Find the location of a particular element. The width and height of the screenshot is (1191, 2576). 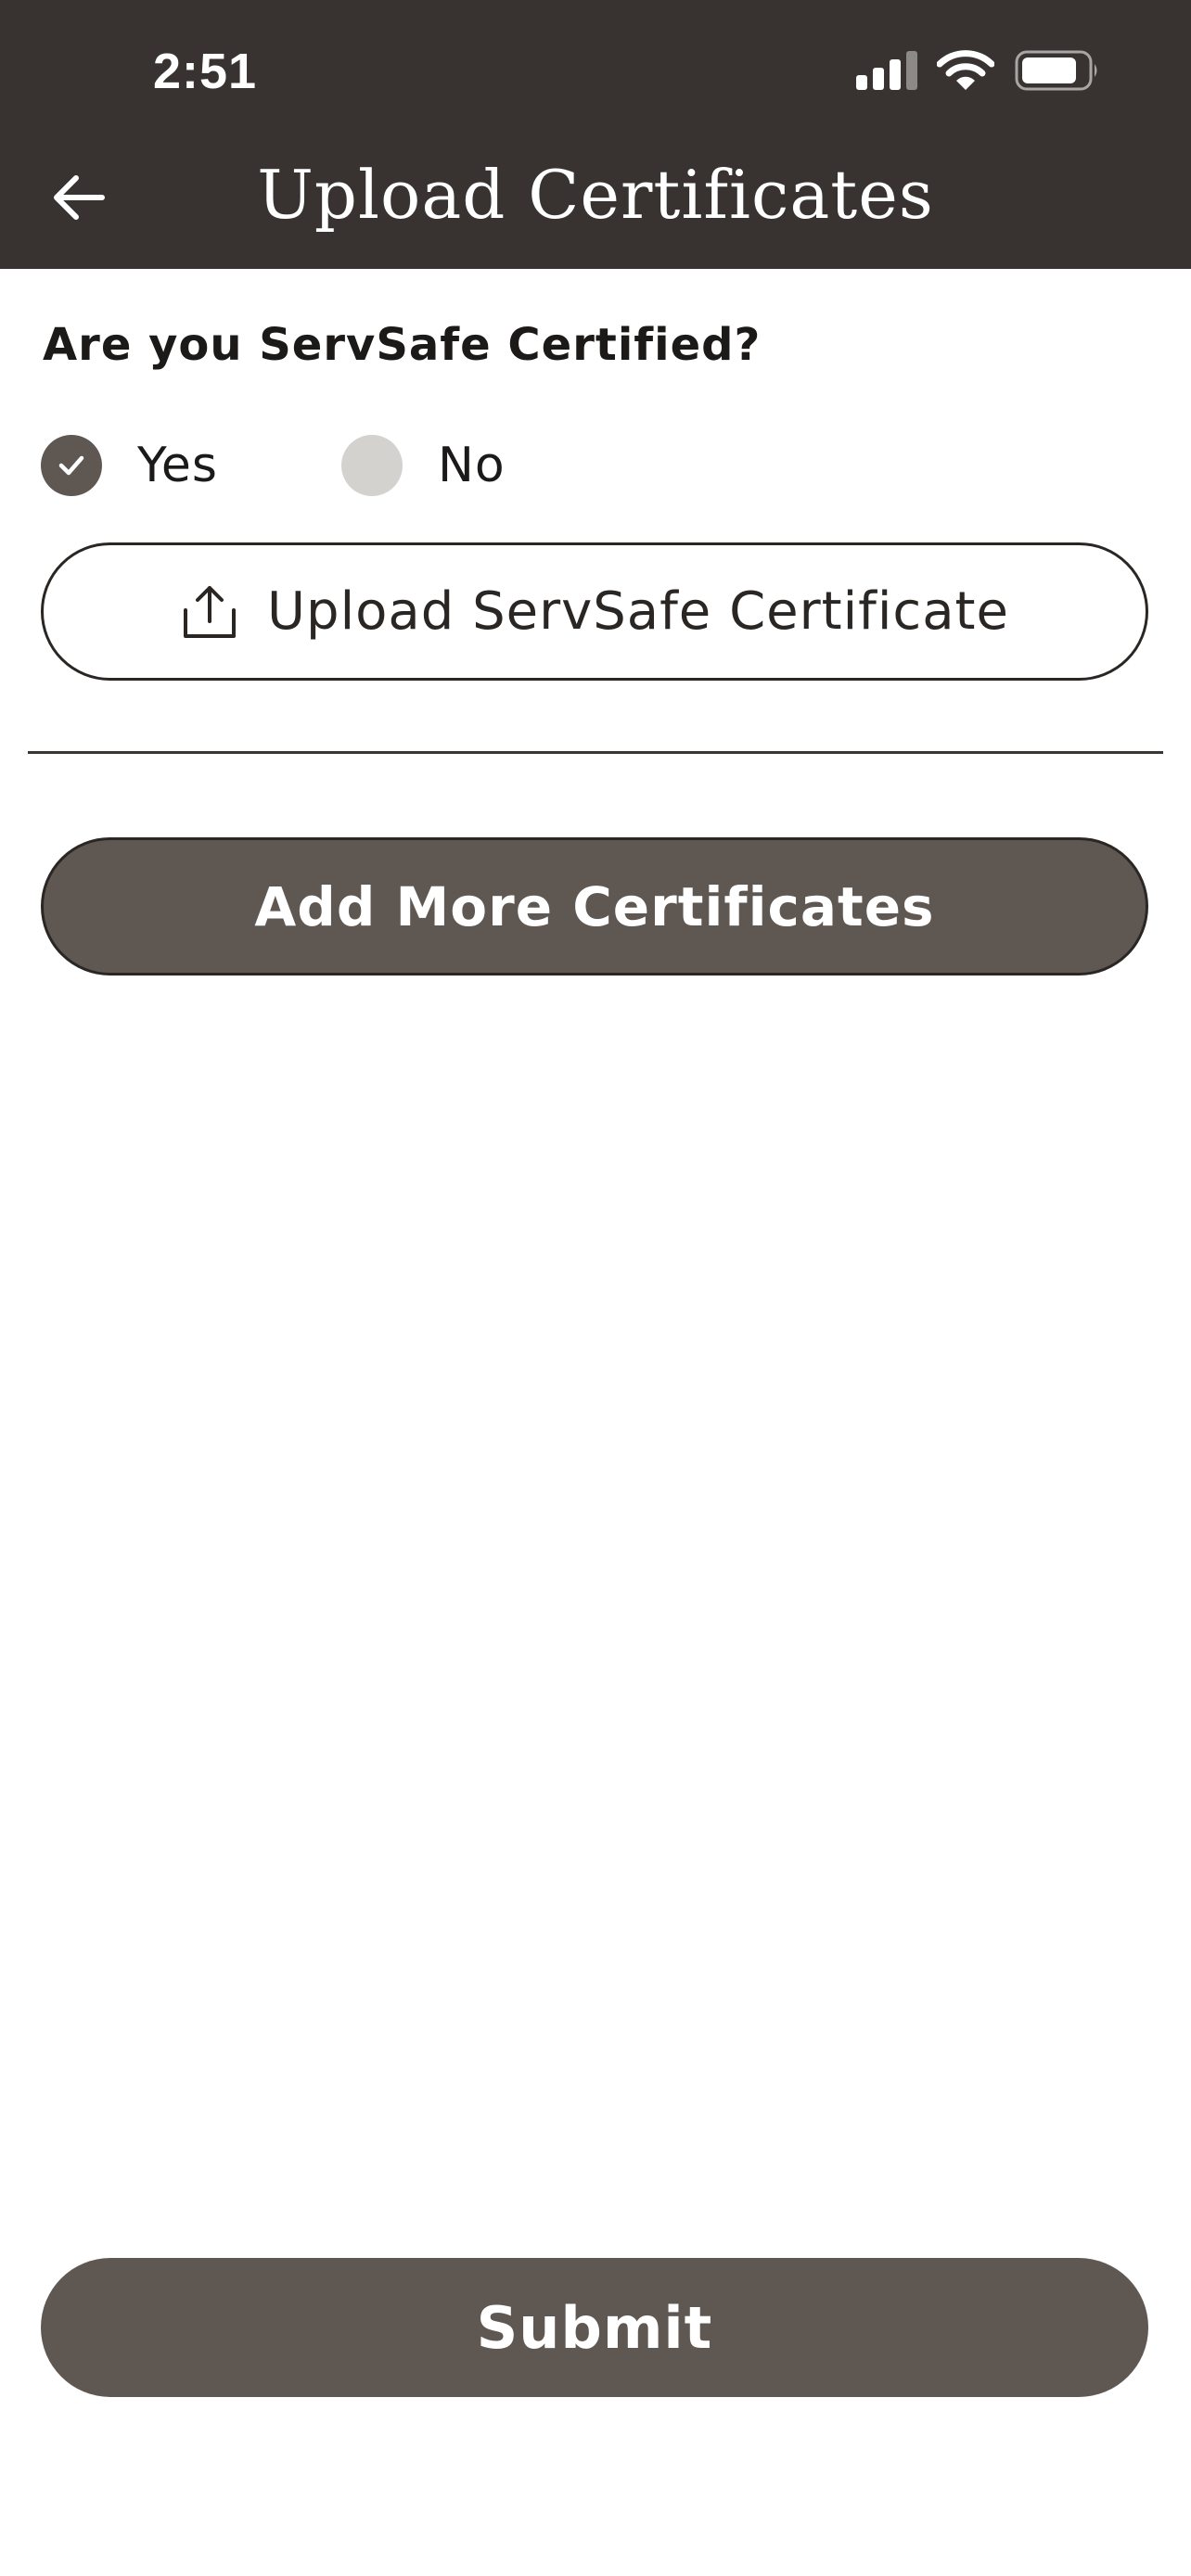

cellular-signal-icon is located at coordinates (886, 71).